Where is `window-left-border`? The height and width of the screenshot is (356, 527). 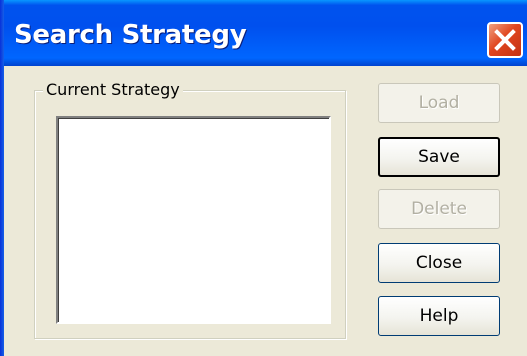 window-left-border is located at coordinates (2, 178).